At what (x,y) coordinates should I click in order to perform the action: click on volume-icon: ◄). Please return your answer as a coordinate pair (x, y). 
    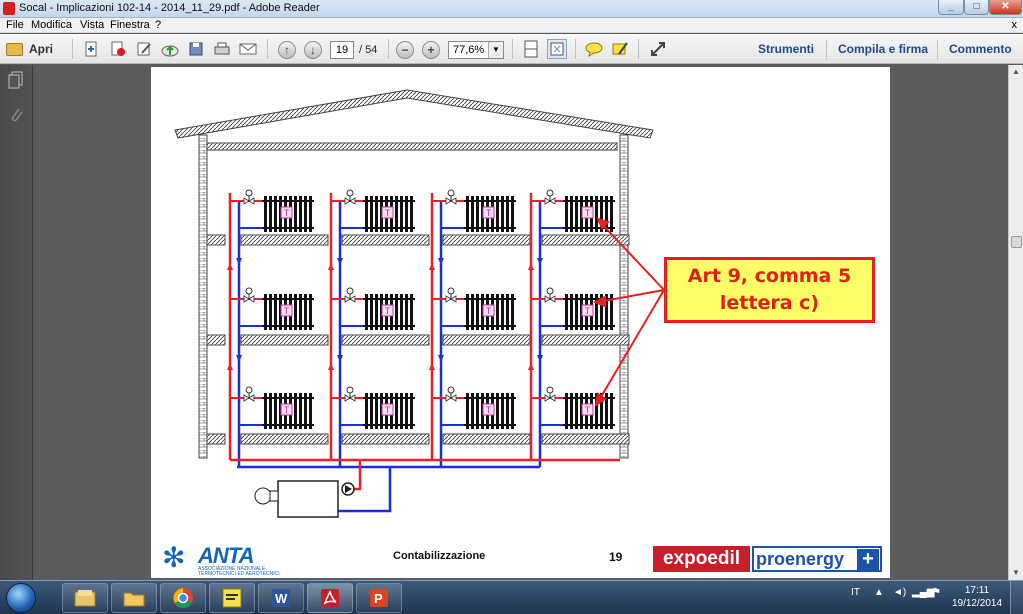
    Looking at the image, I should click on (899, 592).